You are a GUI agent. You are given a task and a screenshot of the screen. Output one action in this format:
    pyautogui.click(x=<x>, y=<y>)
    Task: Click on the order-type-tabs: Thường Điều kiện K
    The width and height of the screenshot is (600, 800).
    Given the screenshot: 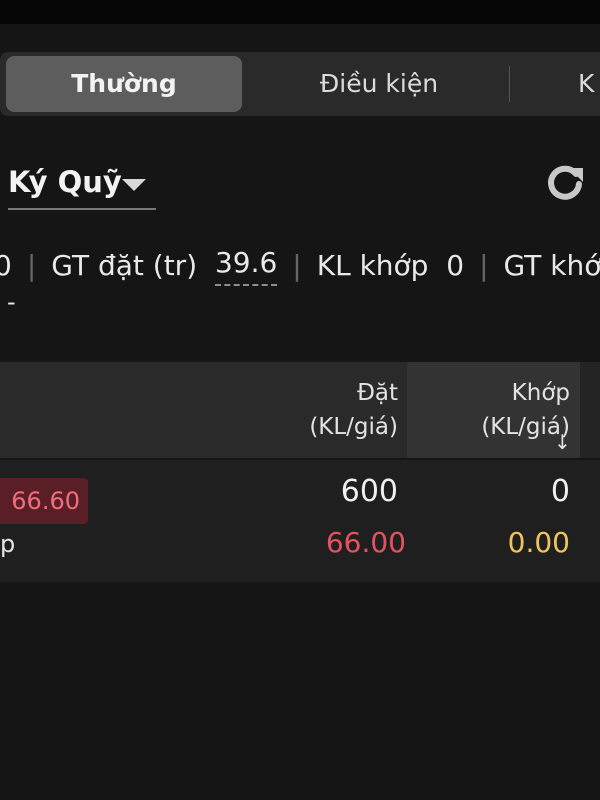 What is the action you would take?
    pyautogui.click(x=300, y=84)
    